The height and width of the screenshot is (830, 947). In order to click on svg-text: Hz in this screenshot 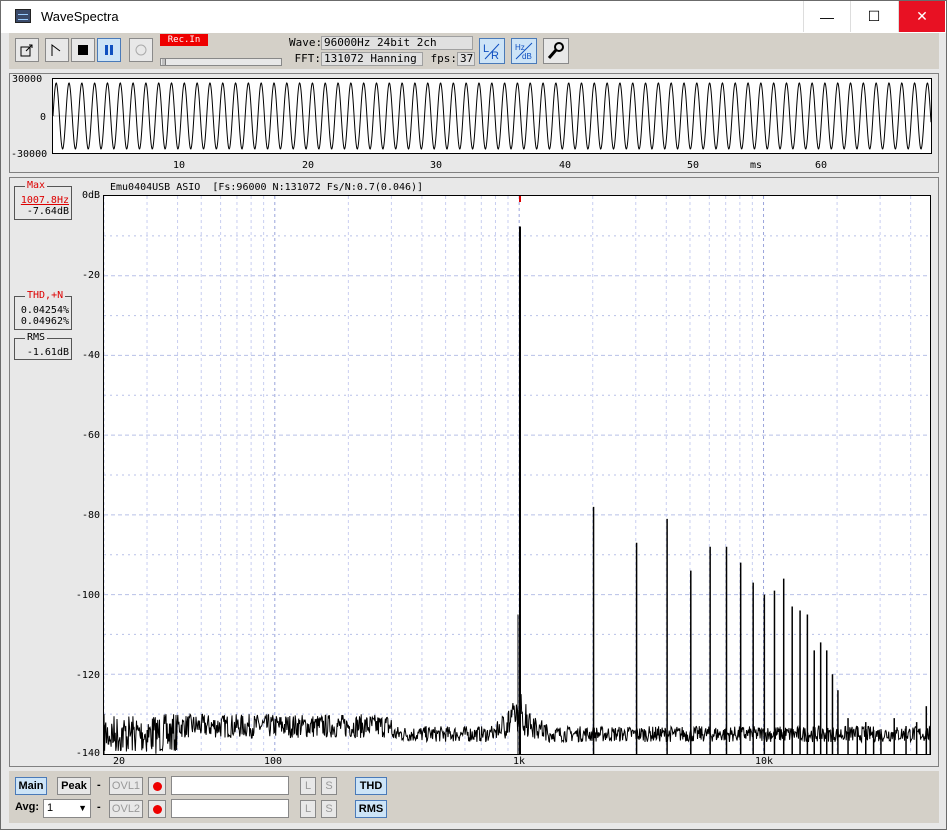, I will do `click(520, 47)`.